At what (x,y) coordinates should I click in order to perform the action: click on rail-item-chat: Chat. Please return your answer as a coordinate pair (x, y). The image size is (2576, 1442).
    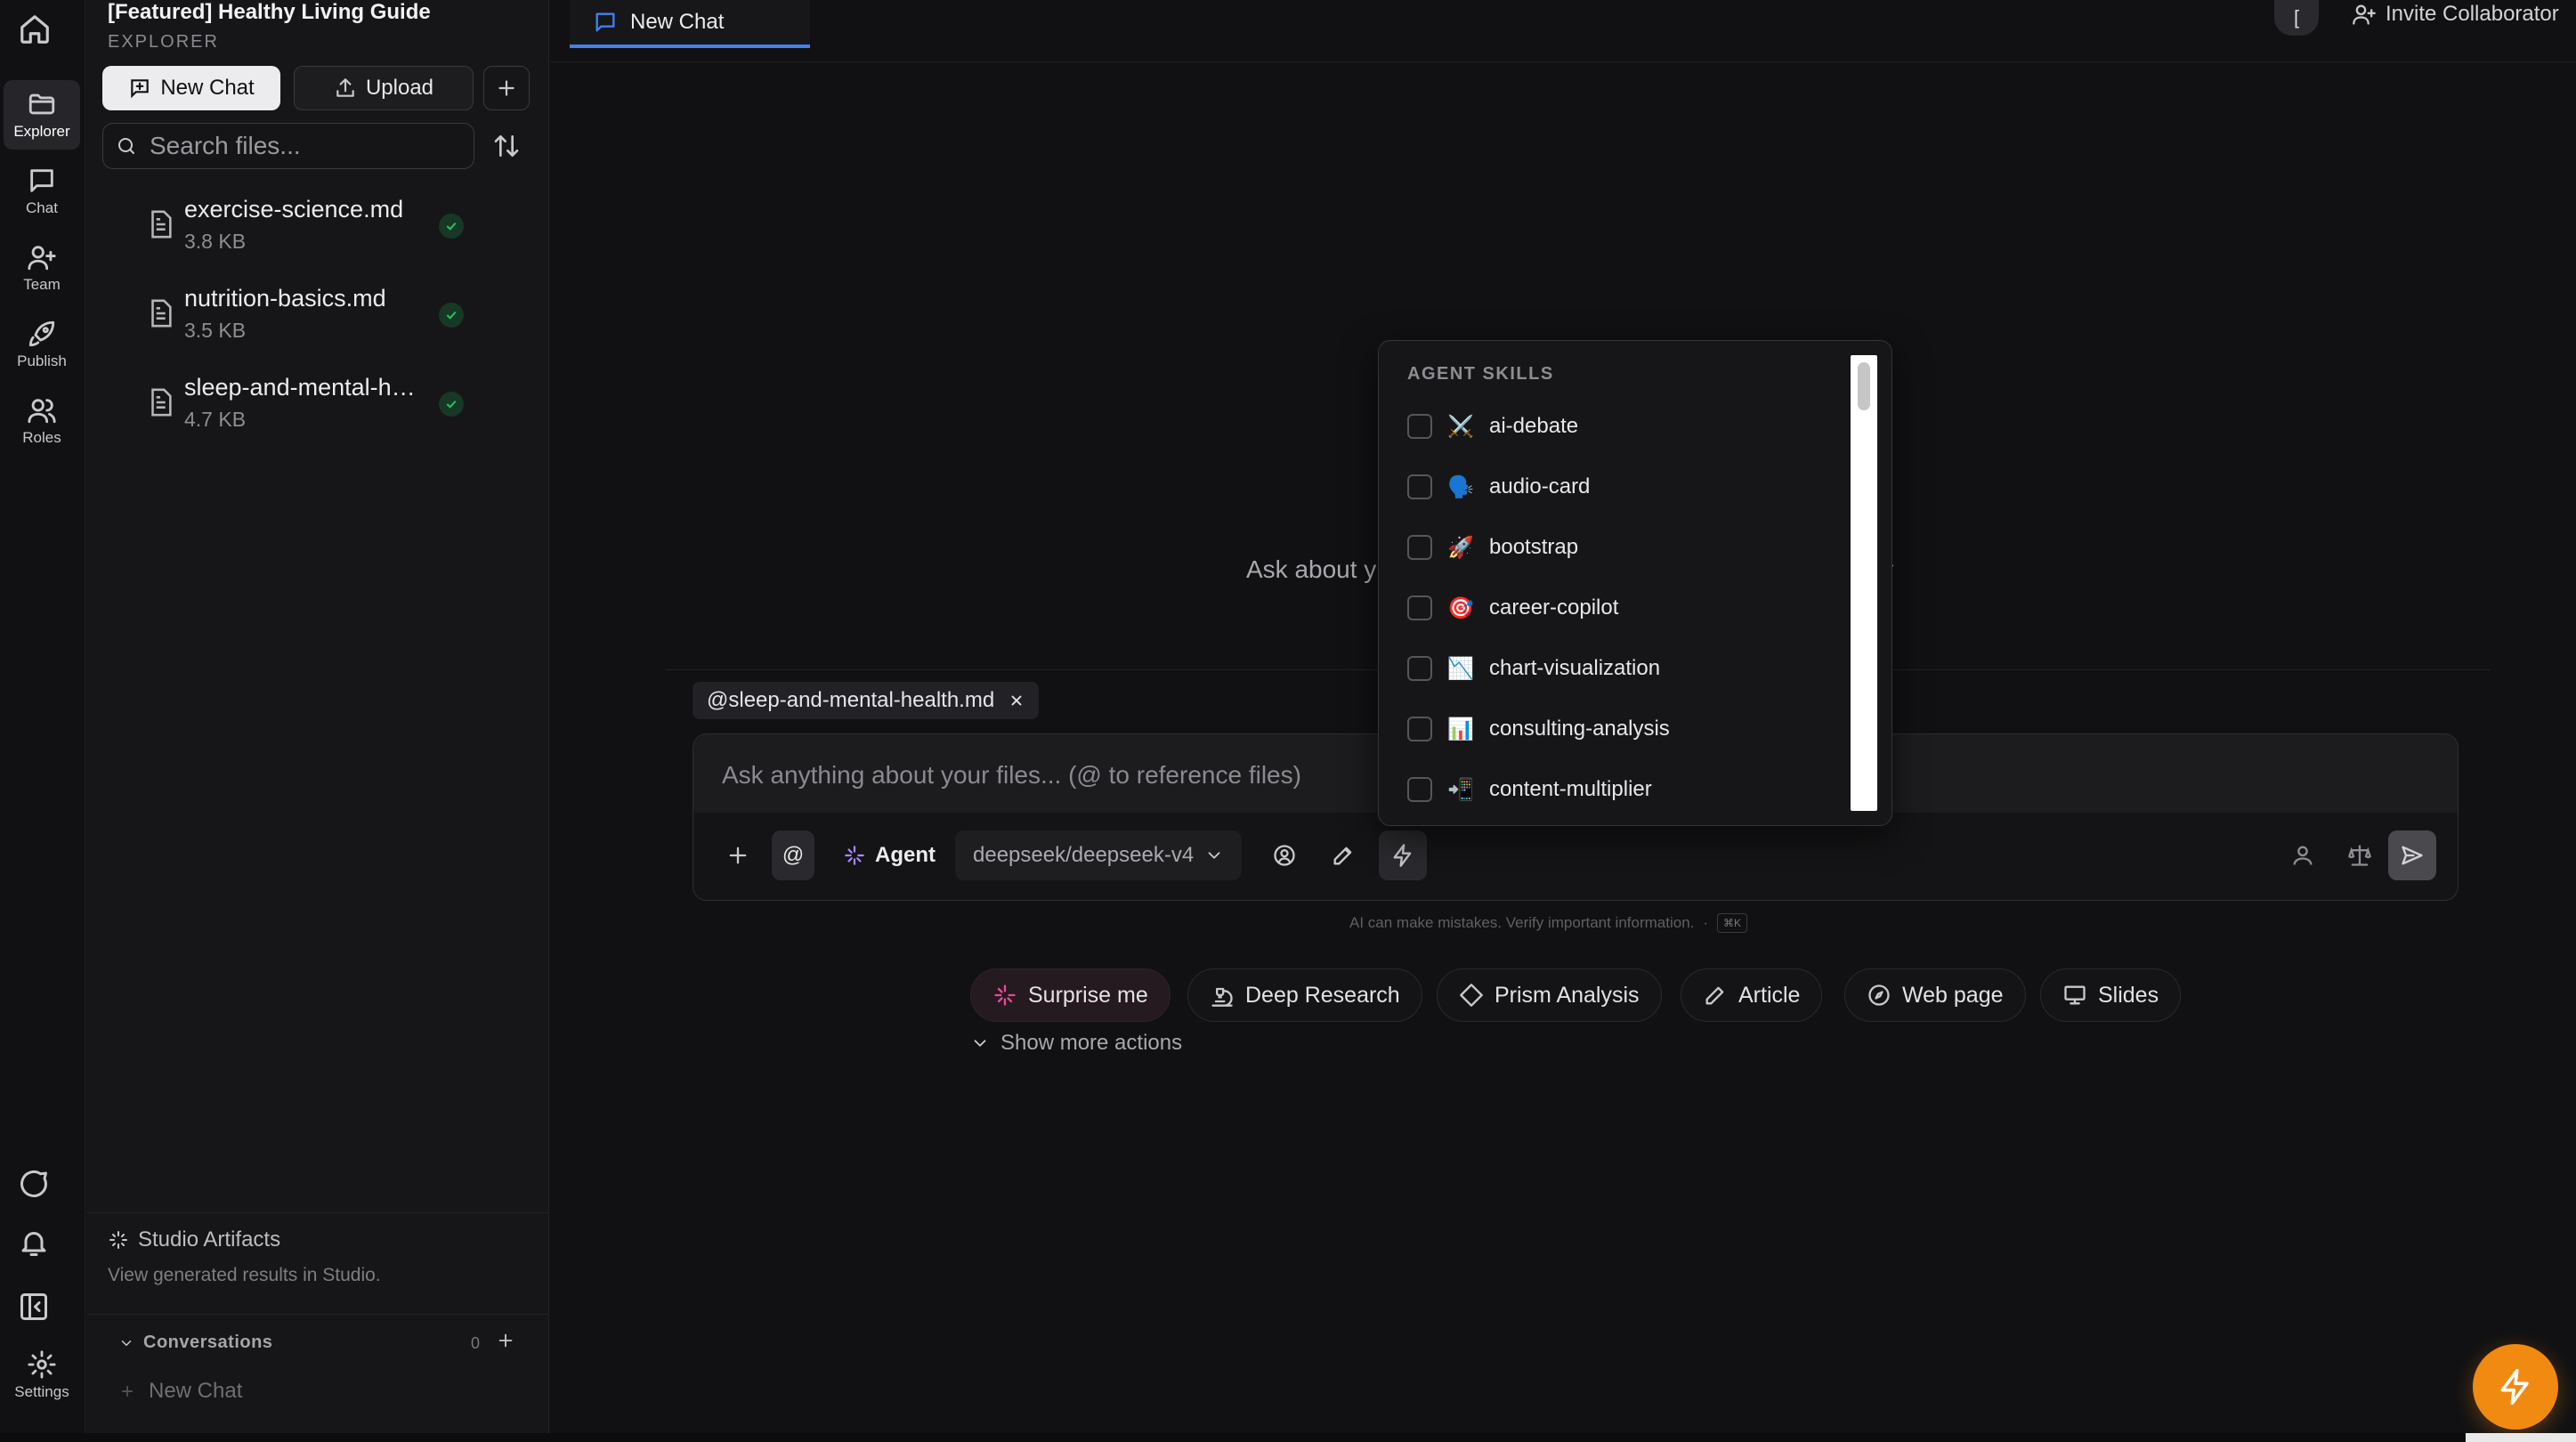
    Looking at the image, I should click on (42, 191).